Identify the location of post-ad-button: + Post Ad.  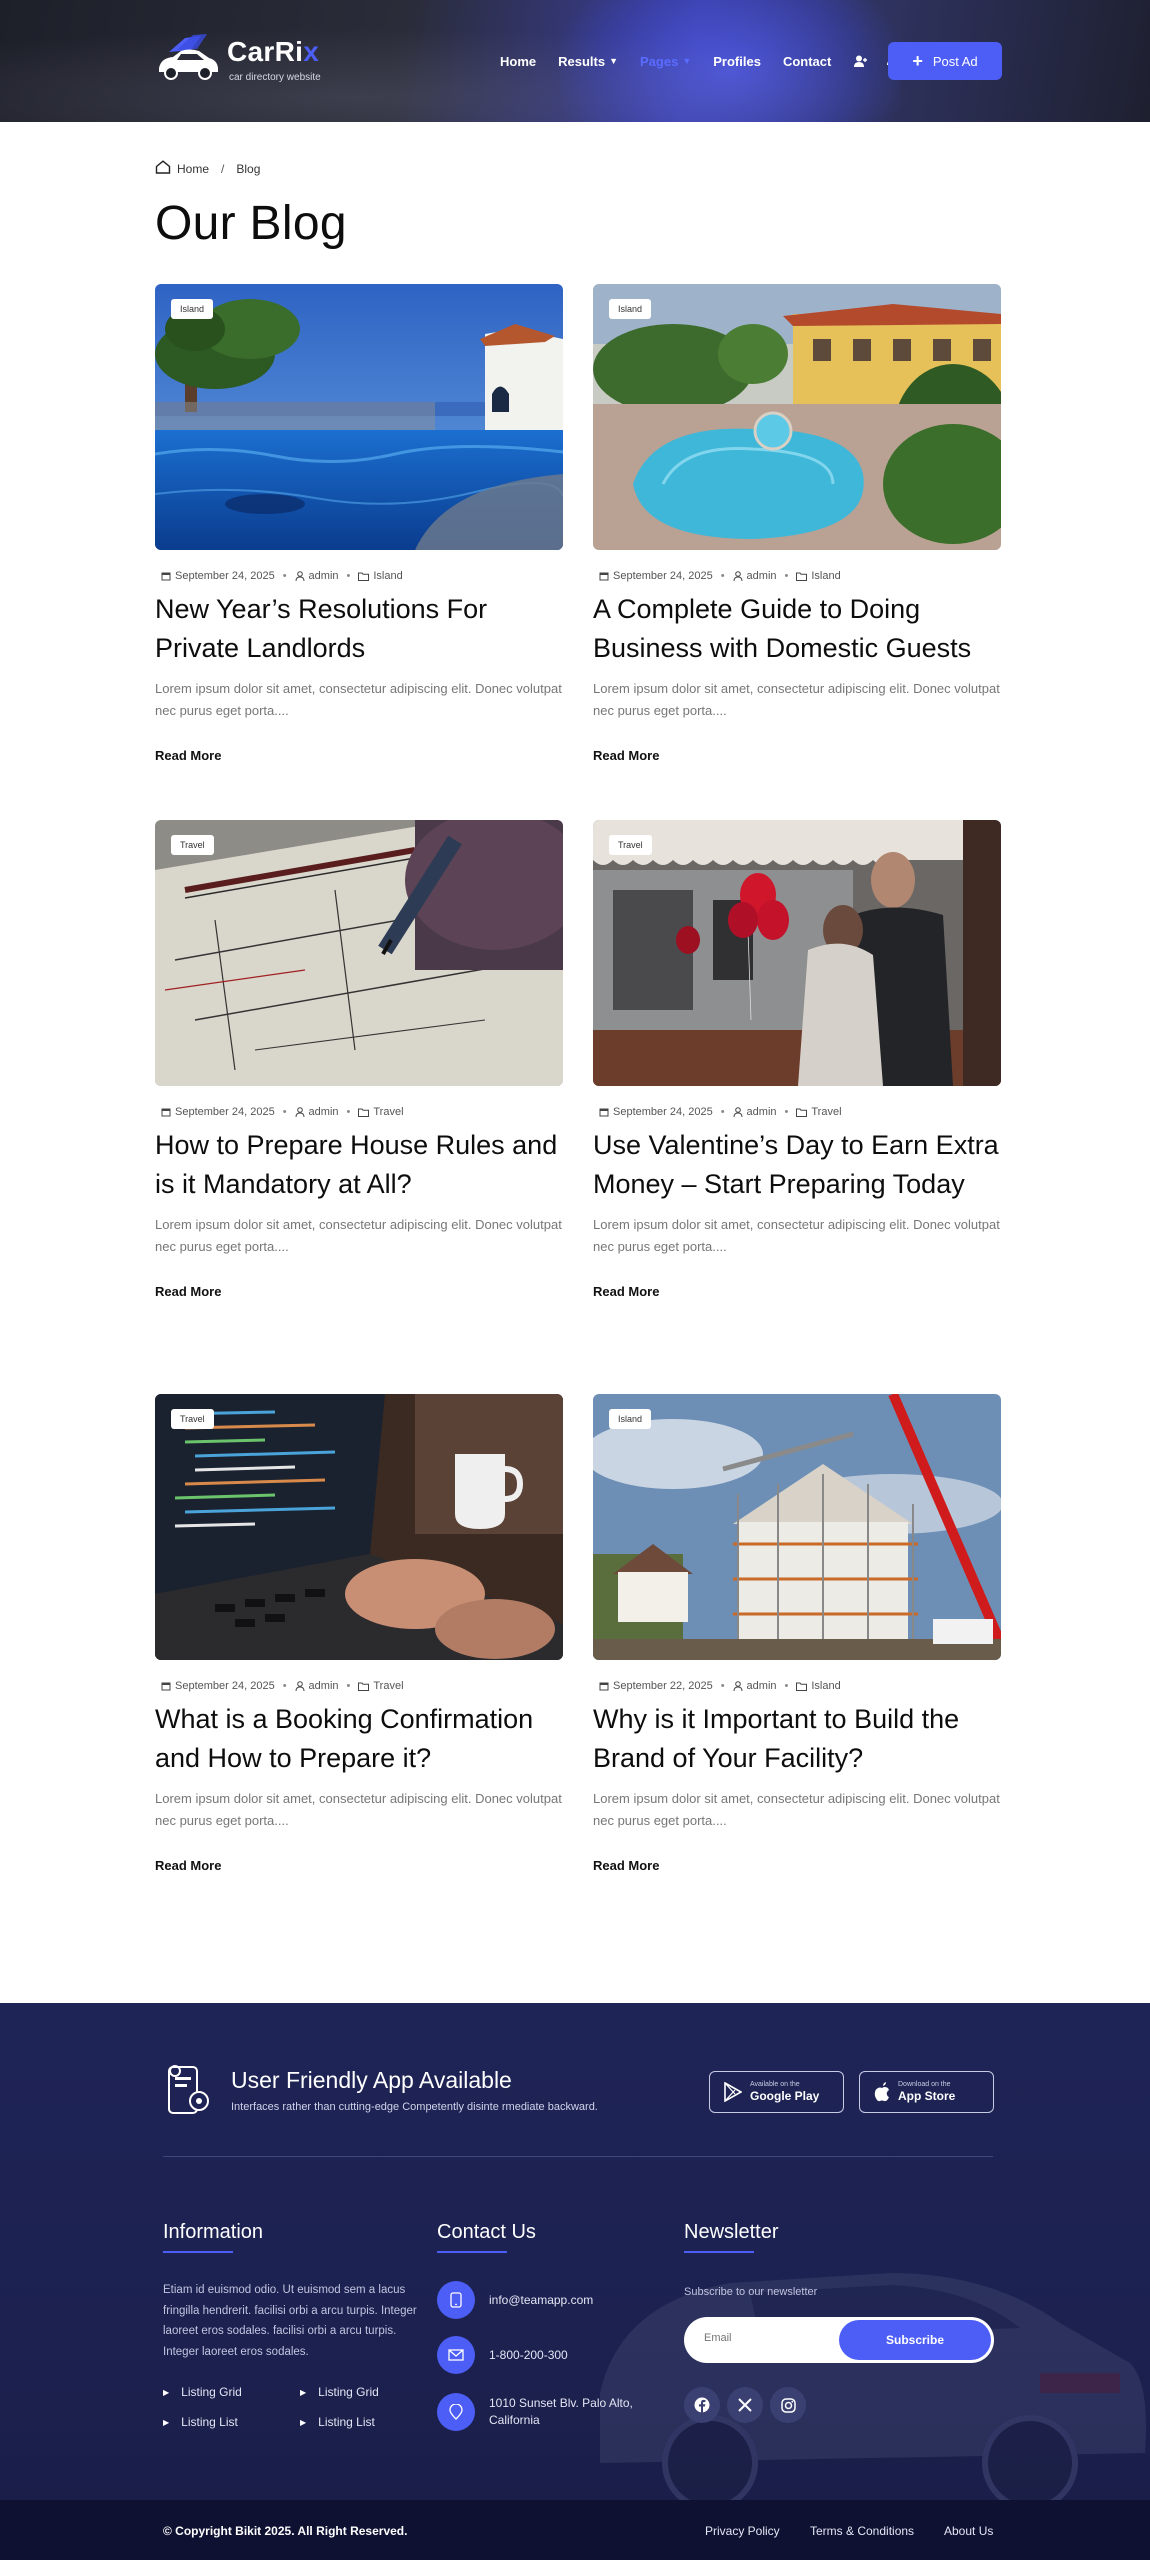
(945, 61).